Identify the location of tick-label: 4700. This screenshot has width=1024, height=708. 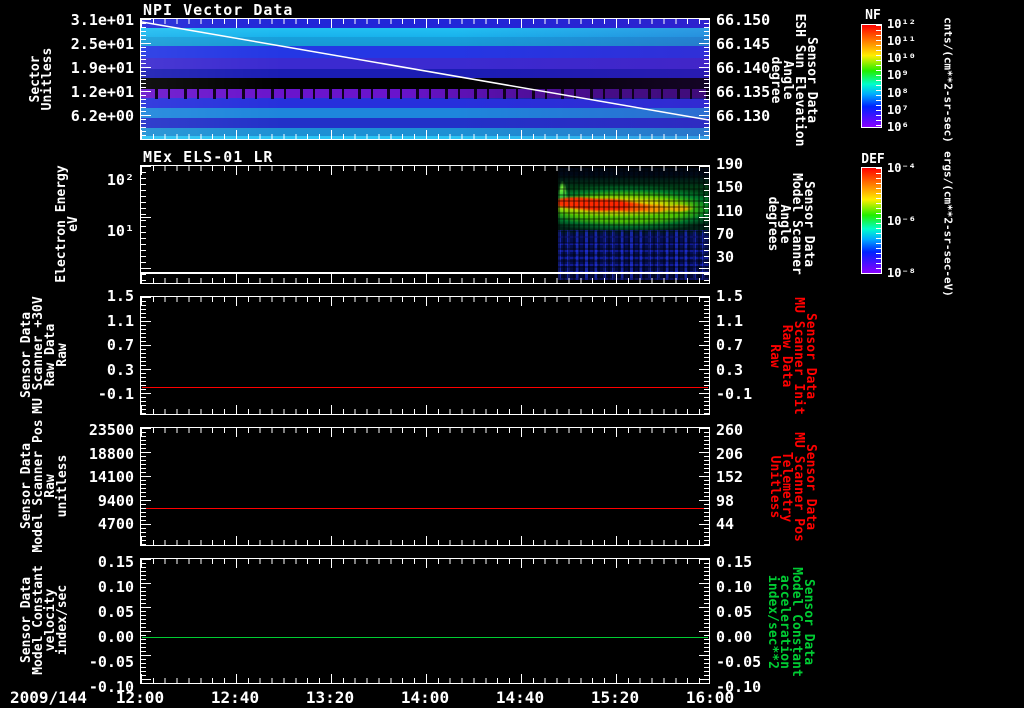
(115, 524).